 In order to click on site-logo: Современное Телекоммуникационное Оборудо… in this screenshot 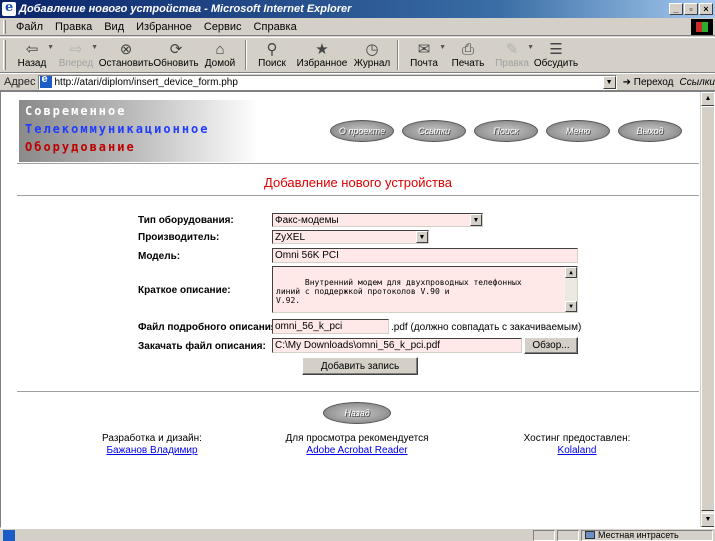, I will do `click(139, 131)`.